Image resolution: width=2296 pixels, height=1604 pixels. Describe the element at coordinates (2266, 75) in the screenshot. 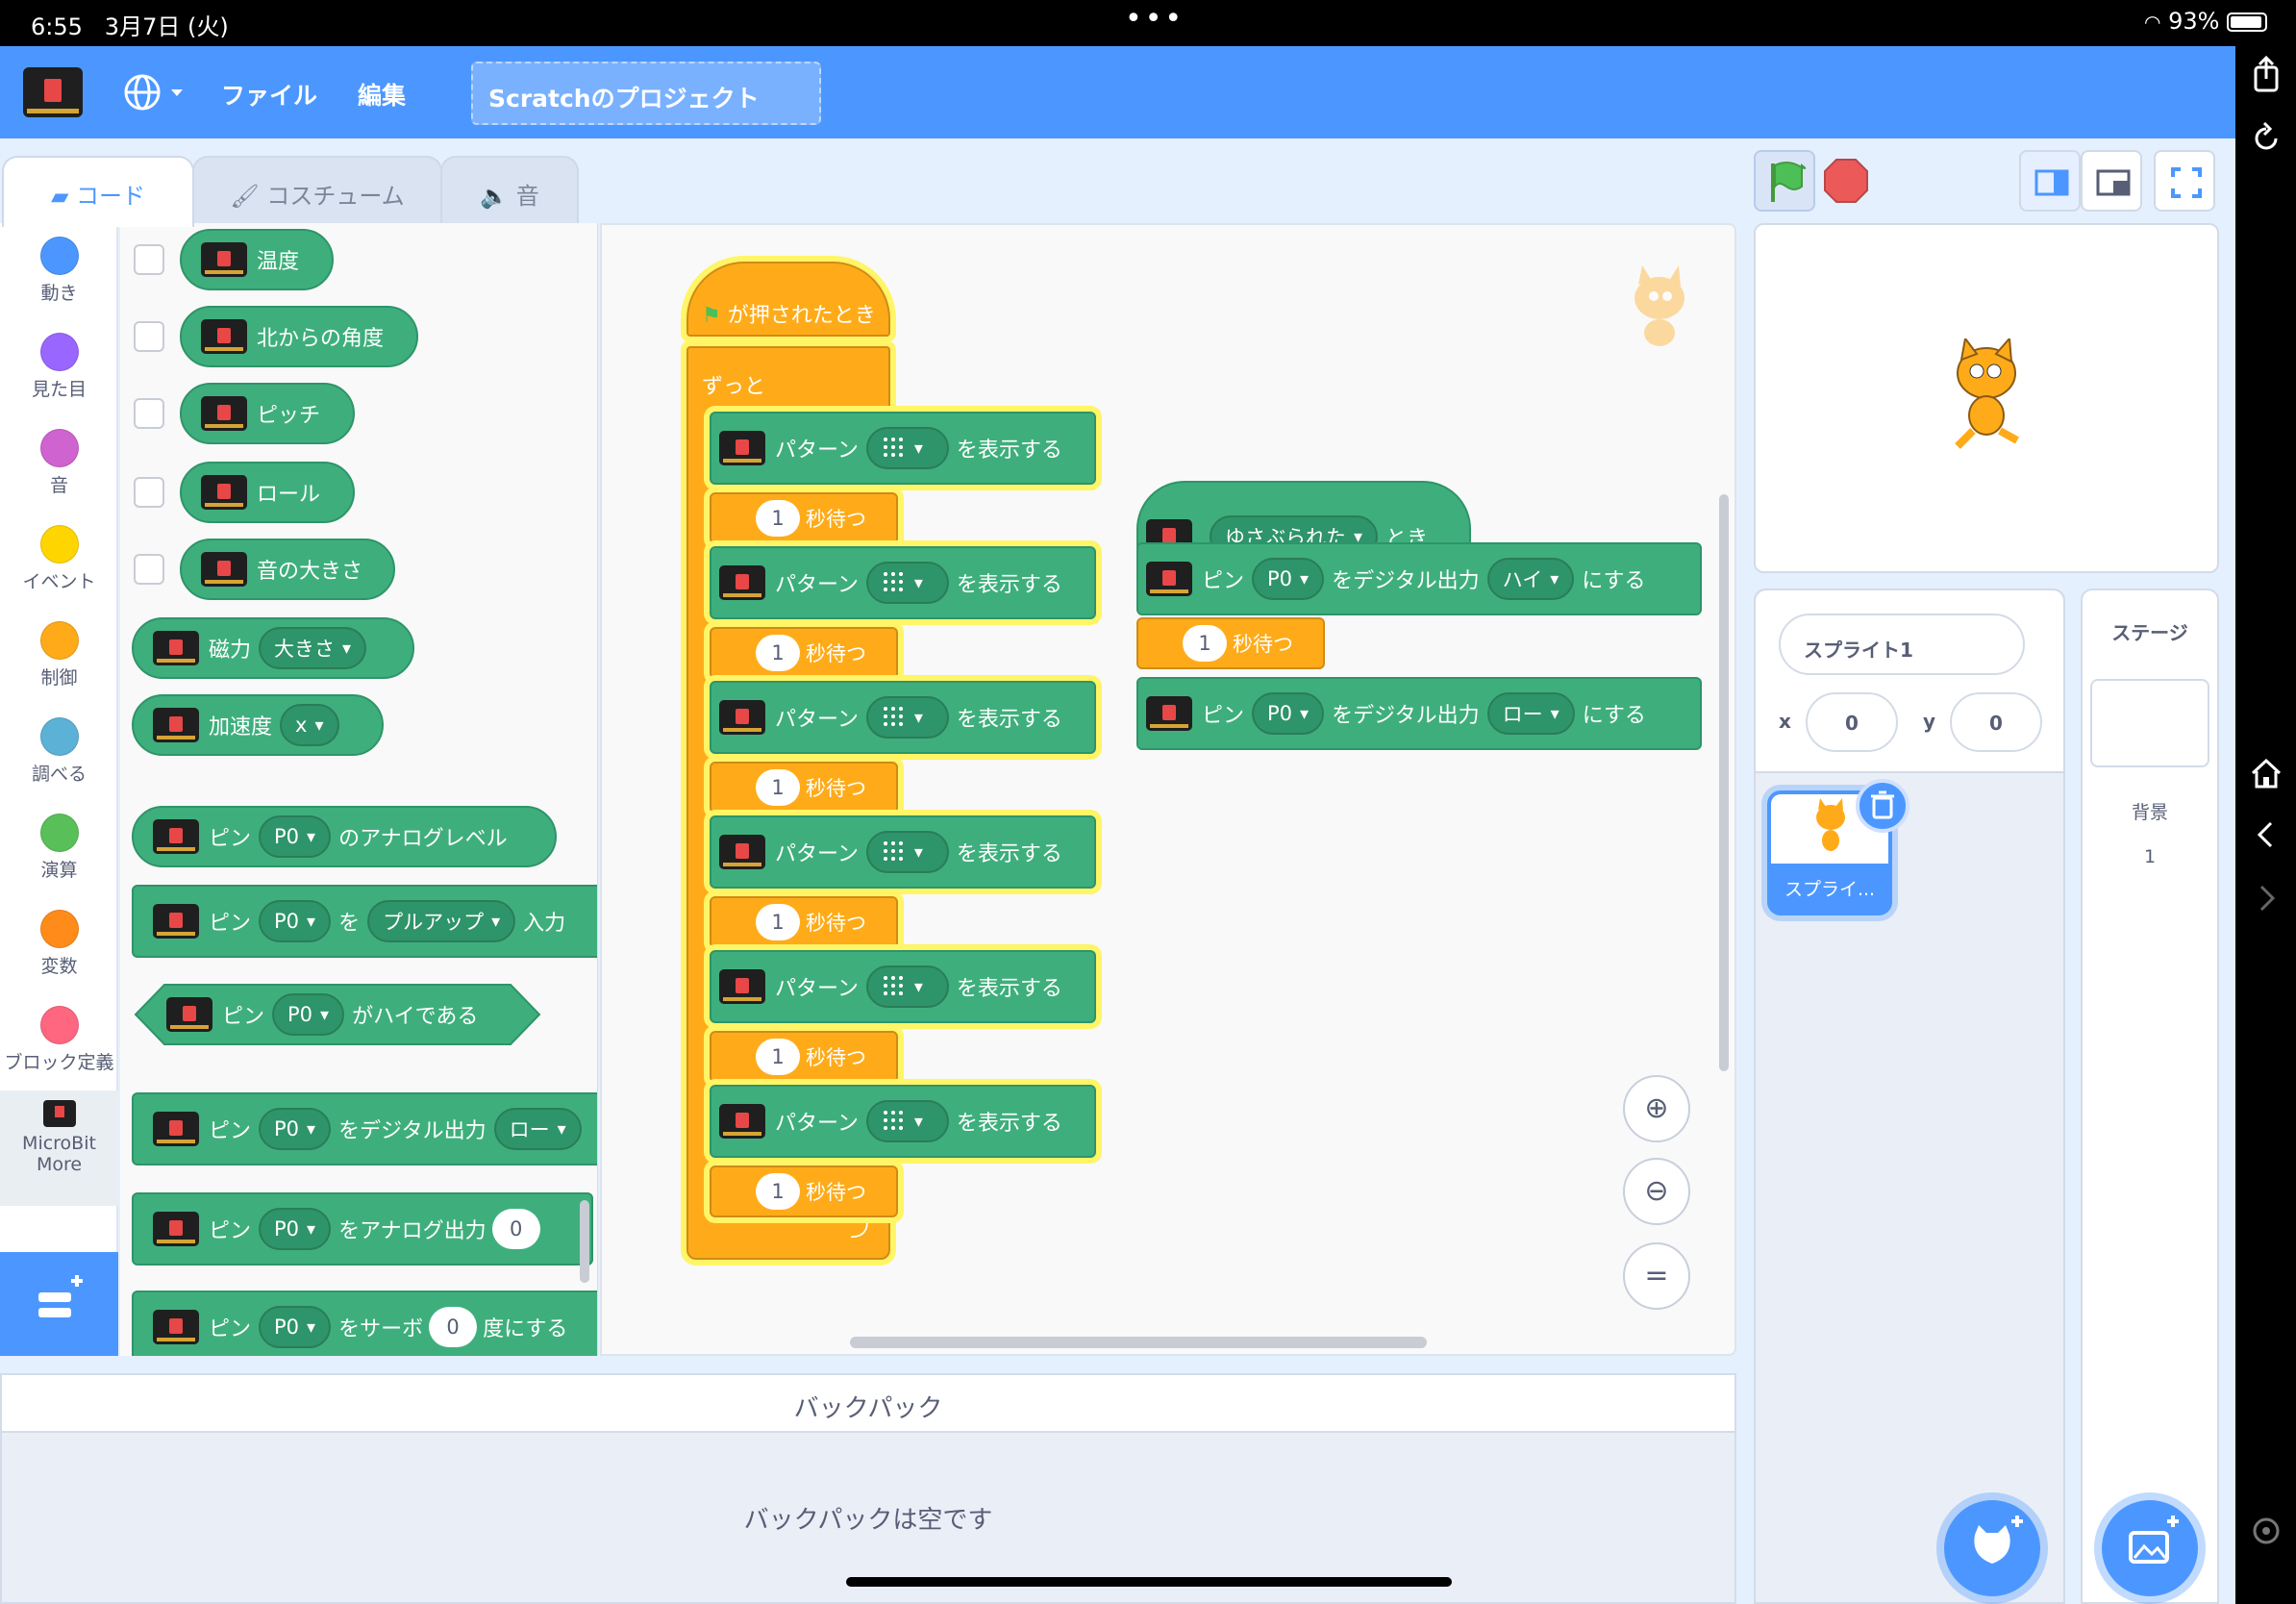

I see `share-icon` at that location.